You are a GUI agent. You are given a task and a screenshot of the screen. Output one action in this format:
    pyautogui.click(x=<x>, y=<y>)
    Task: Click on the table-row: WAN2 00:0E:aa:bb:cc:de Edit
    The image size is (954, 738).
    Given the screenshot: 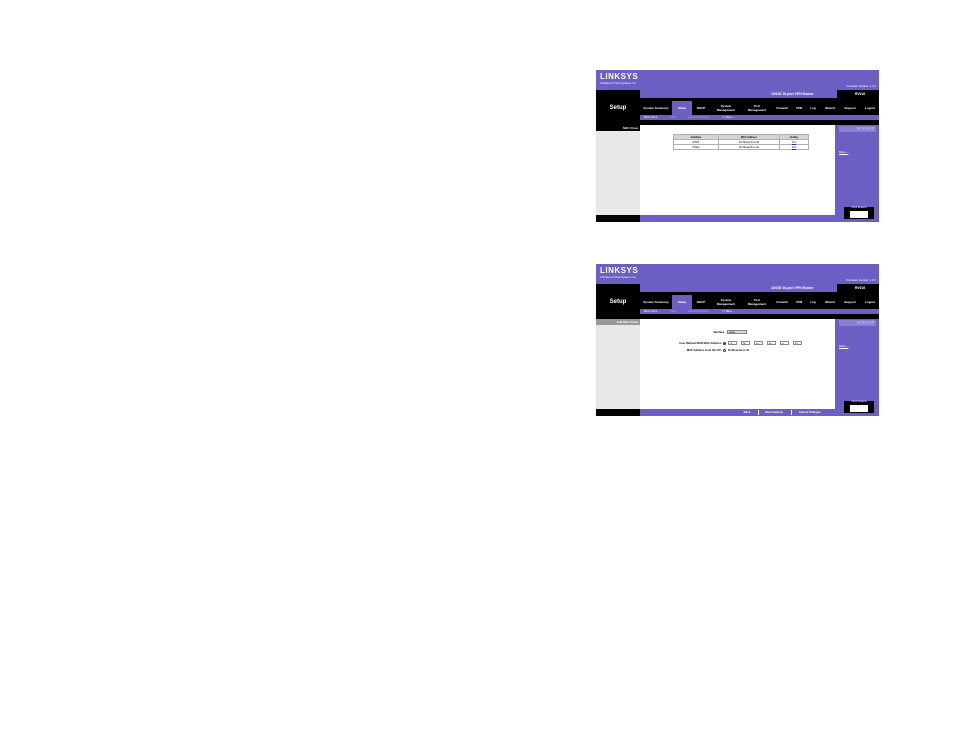 What is the action you would take?
    pyautogui.click(x=741, y=147)
    